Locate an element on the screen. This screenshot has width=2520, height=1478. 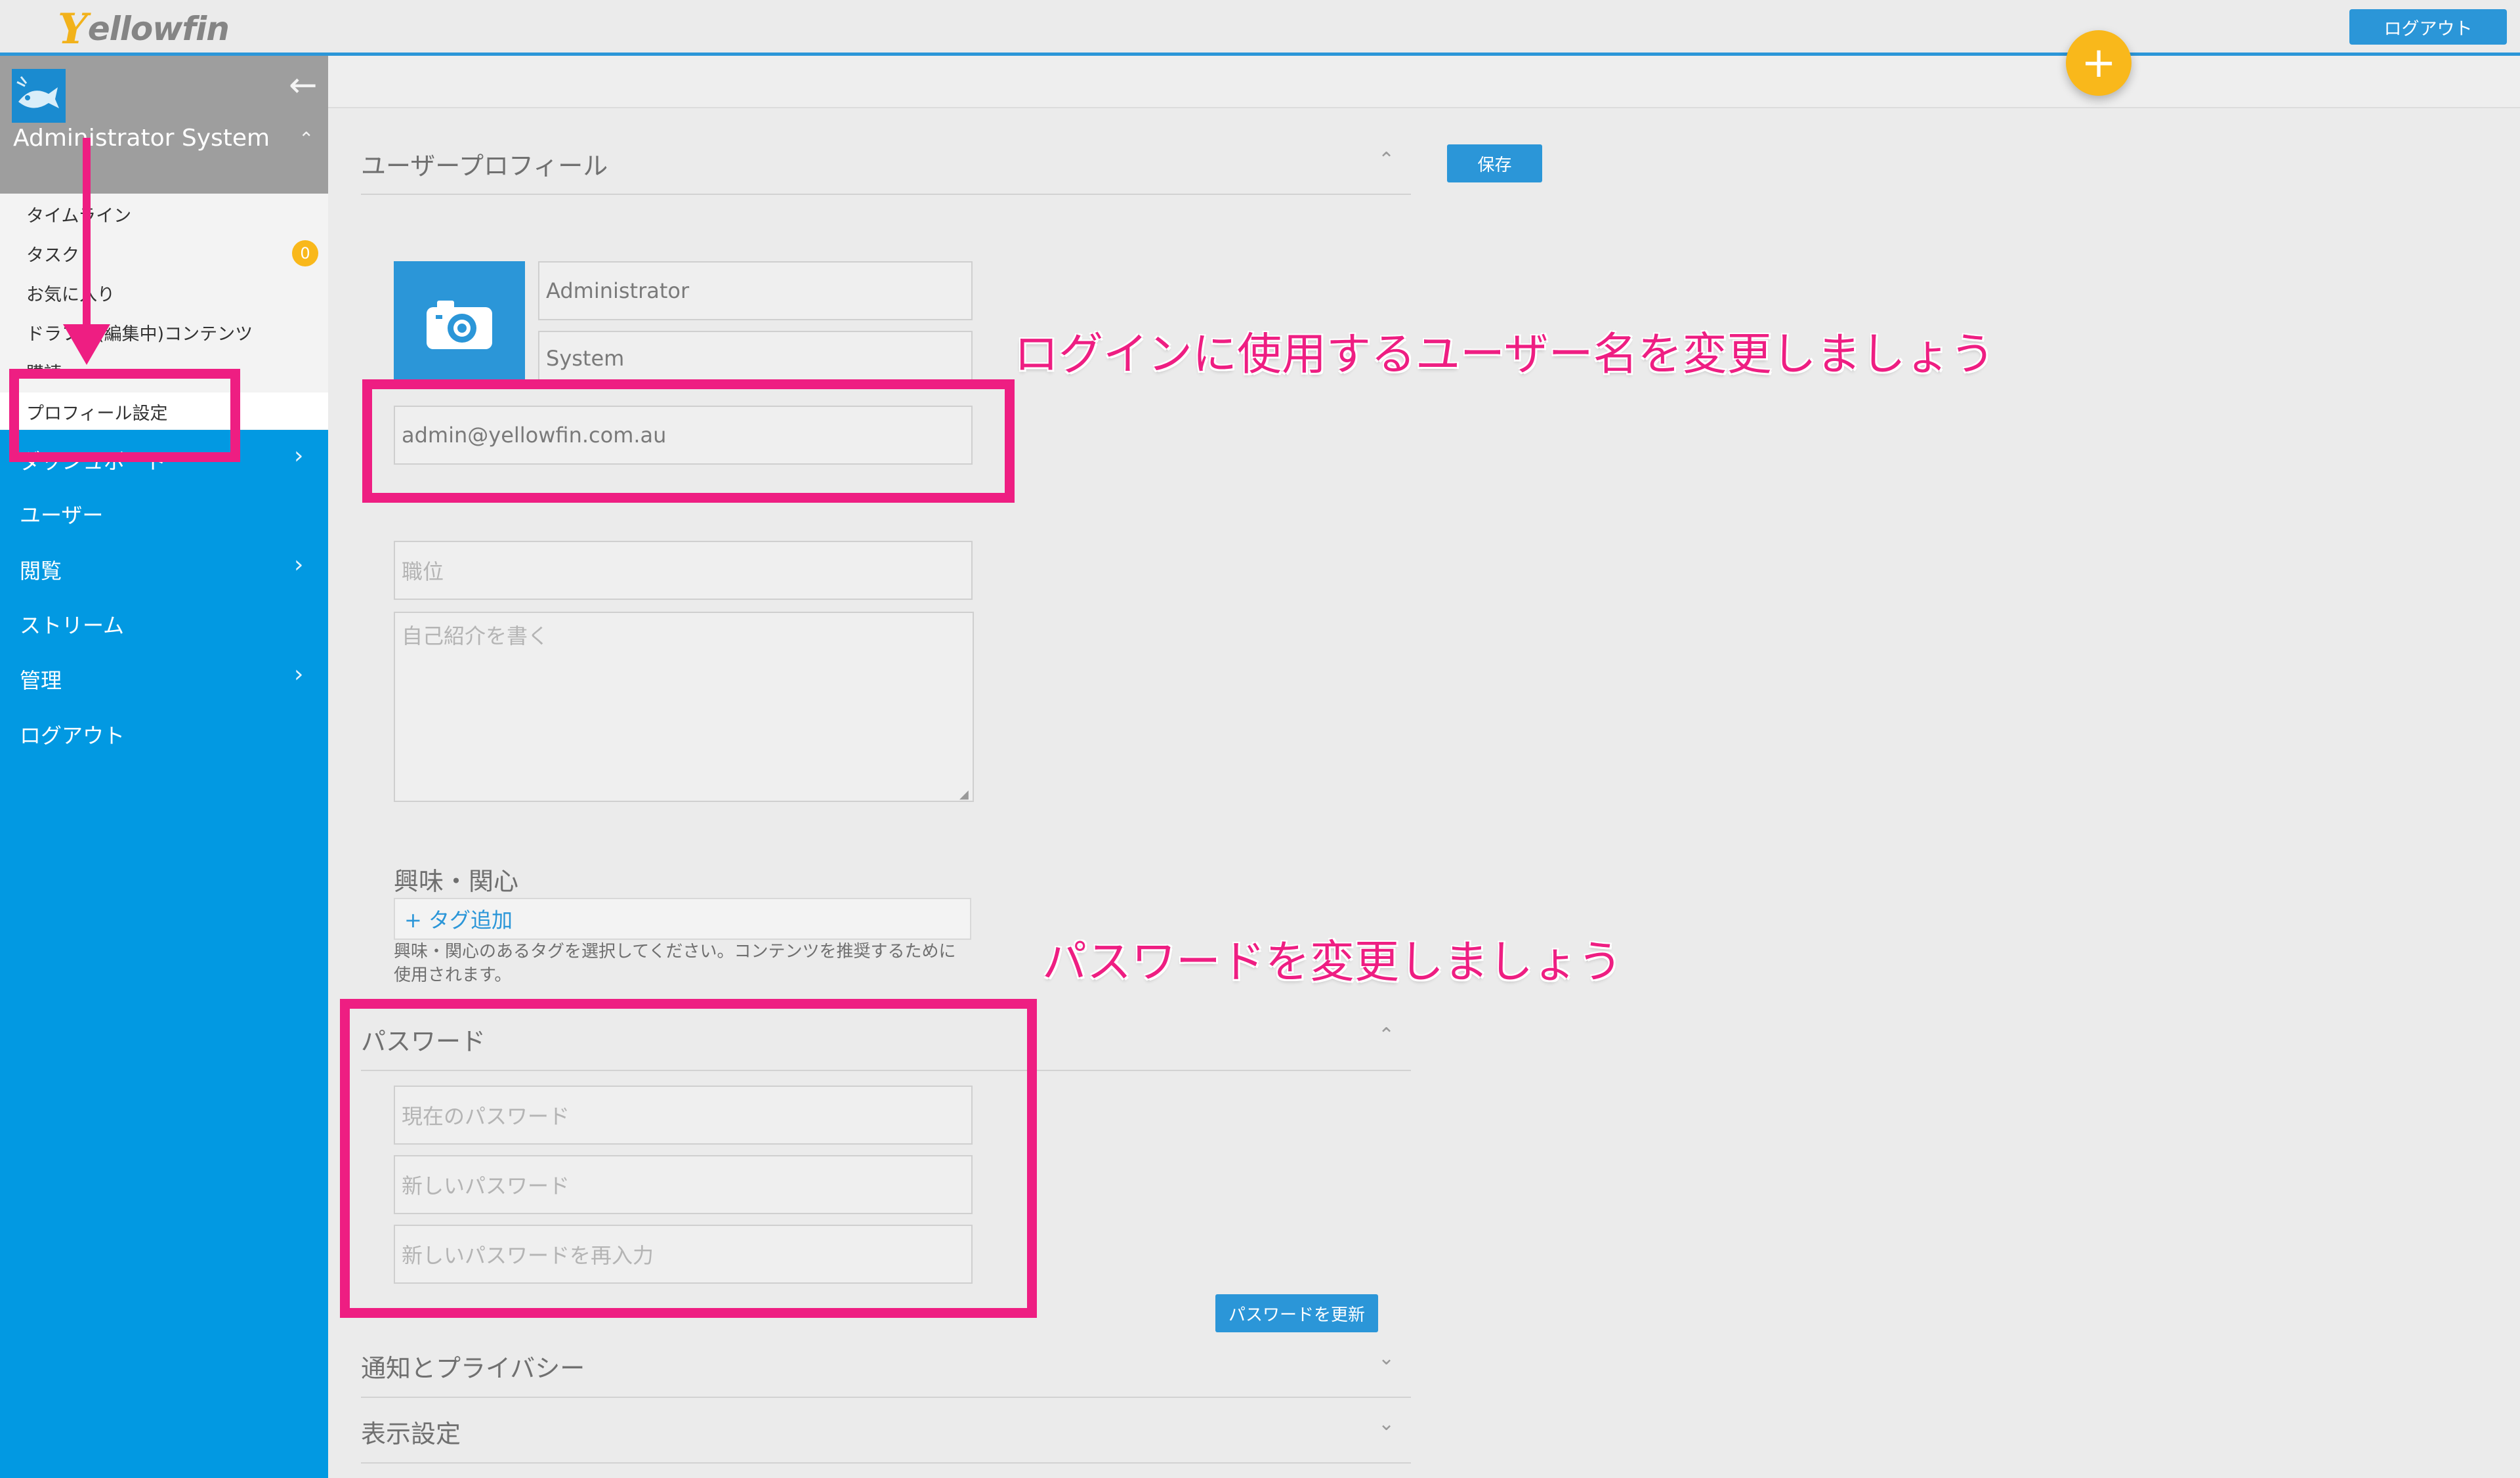
create-content-plus-button: + is located at coordinates (2099, 63).